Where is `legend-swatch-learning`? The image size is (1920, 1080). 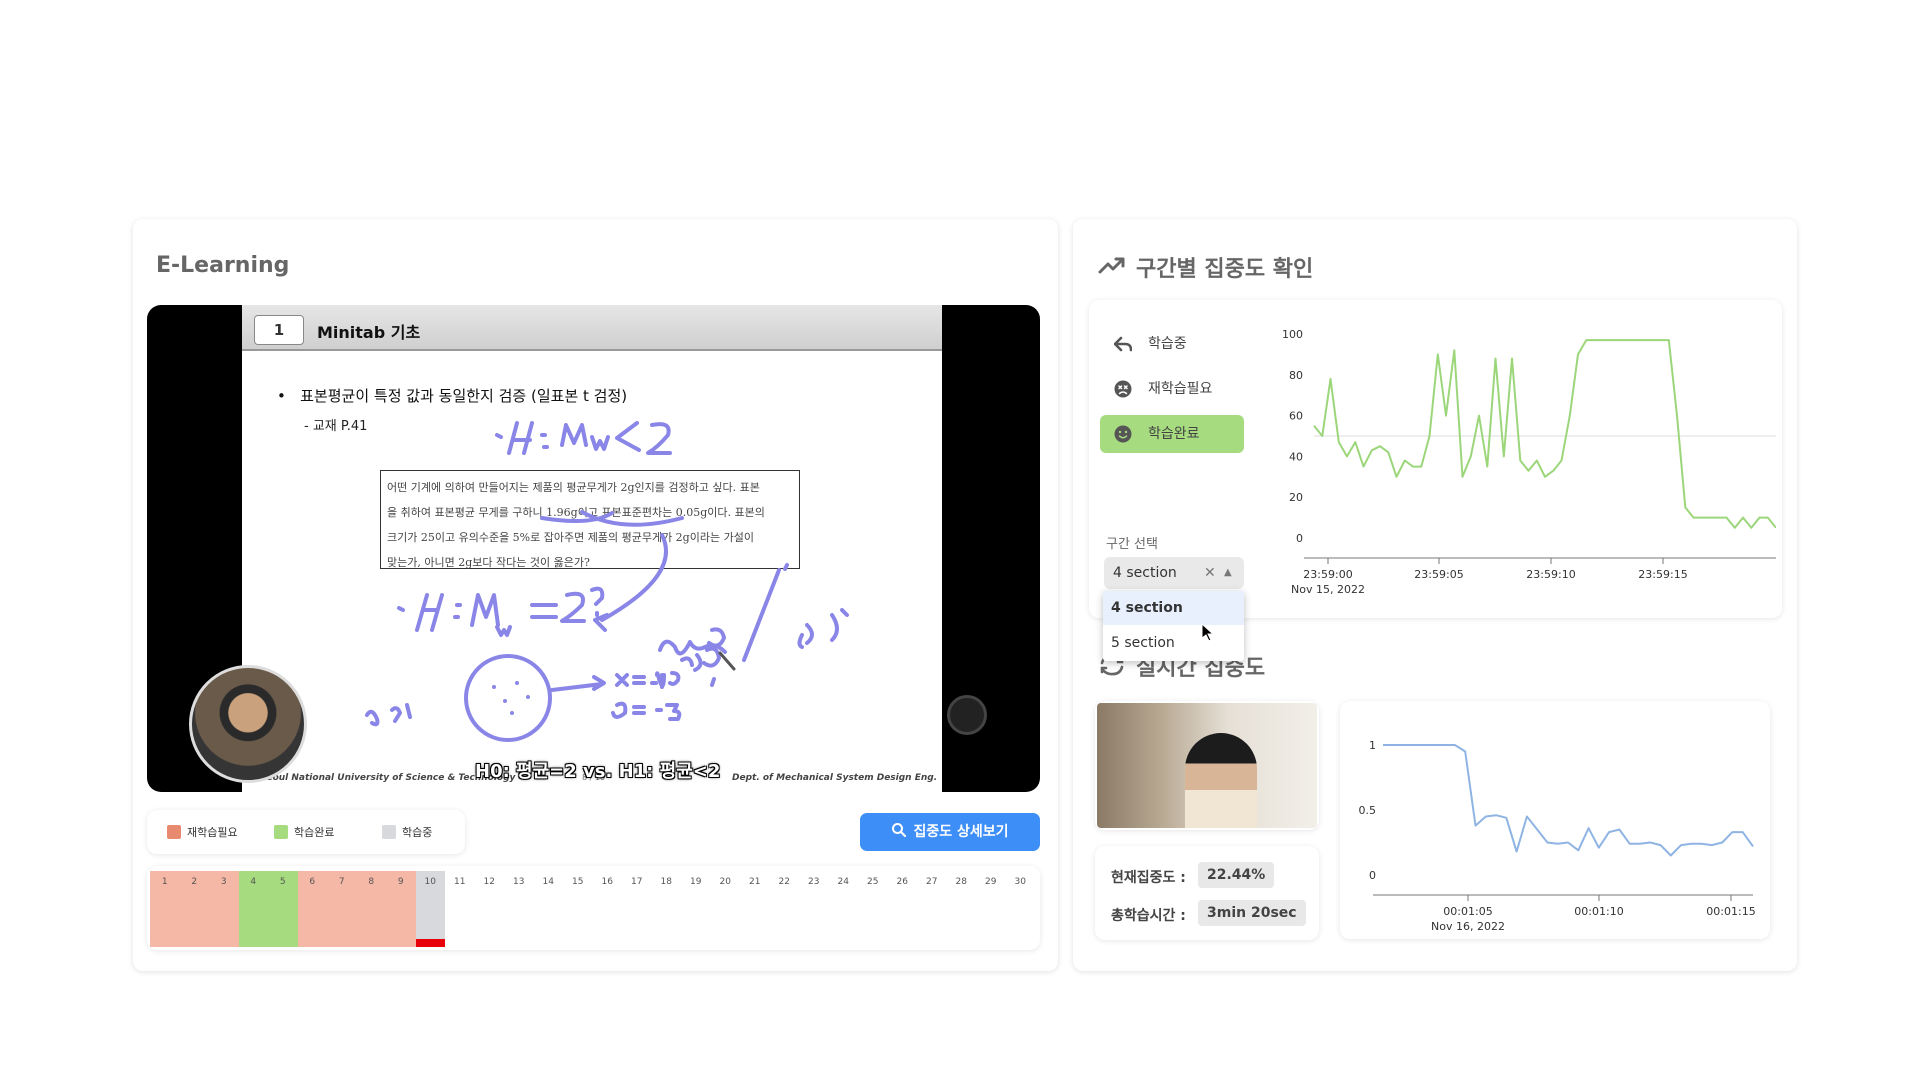
legend-swatch-learning is located at coordinates (389, 832).